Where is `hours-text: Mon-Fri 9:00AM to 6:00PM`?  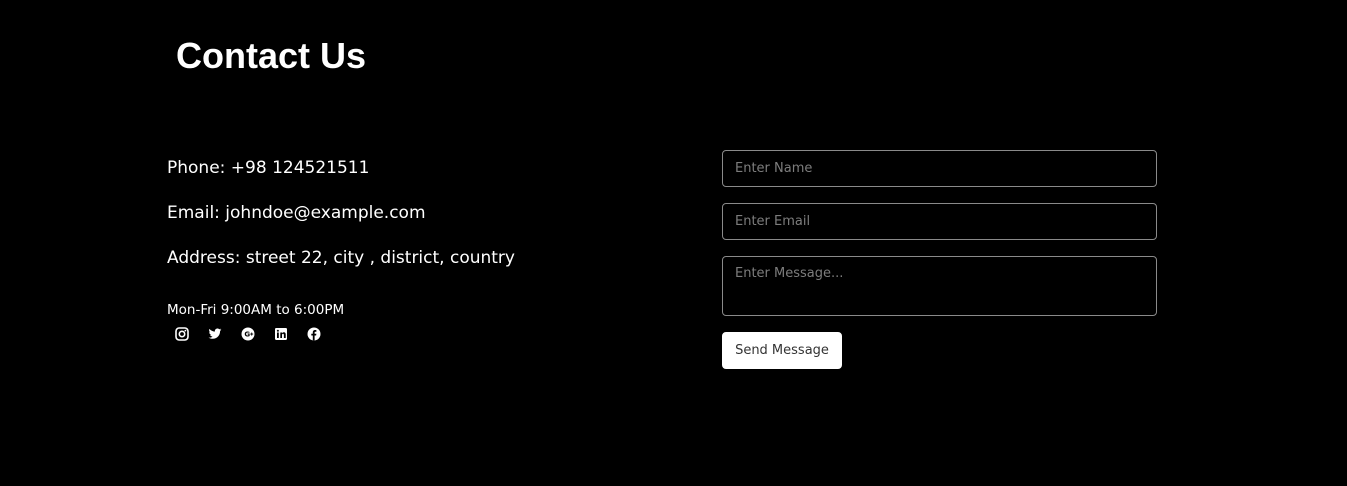
hours-text: Mon-Fri 9:00AM to 6:00PM is located at coordinates (256, 309).